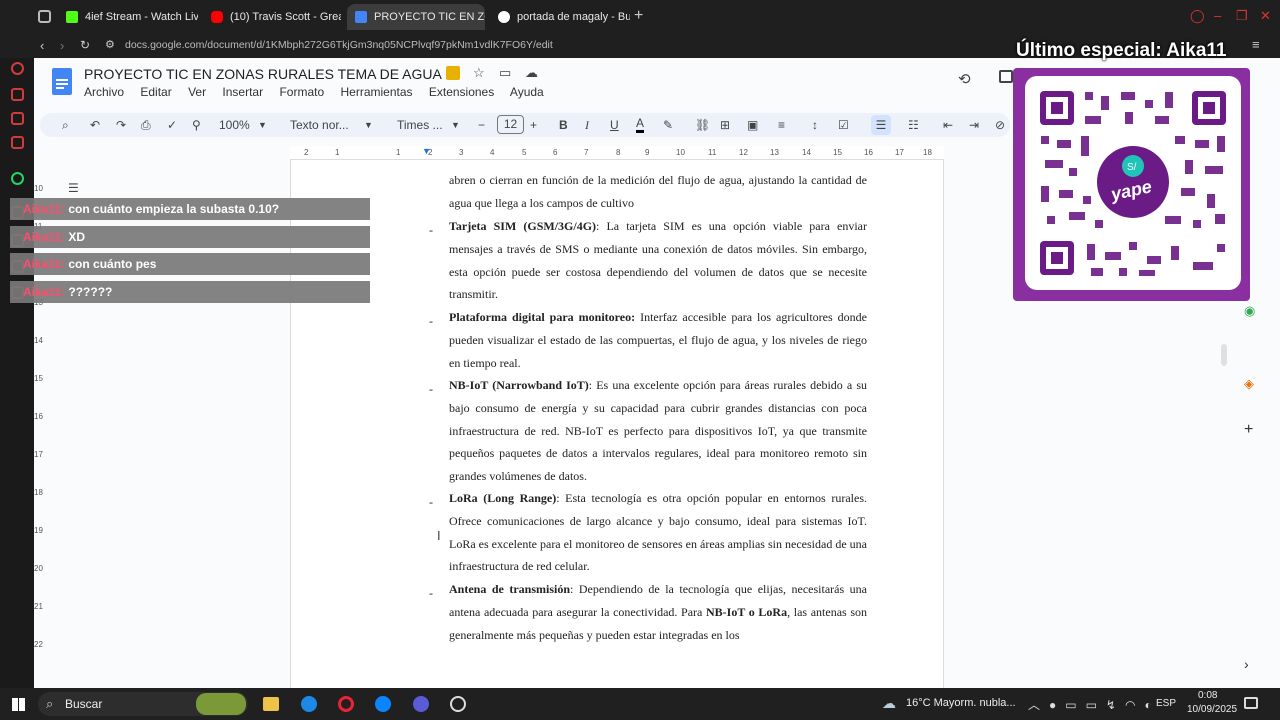  What do you see at coordinates (155, 92) in the screenshot?
I see `menu-editar: Editar` at bounding box center [155, 92].